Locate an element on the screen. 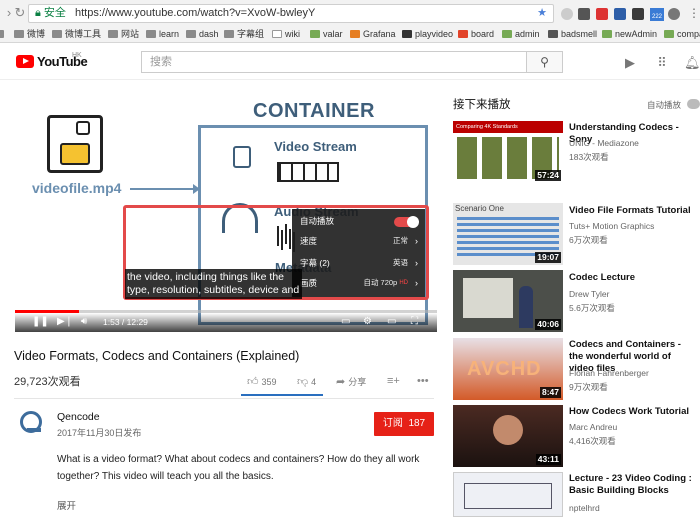  subtitles-icon: ▭ is located at coordinates (345, 322).